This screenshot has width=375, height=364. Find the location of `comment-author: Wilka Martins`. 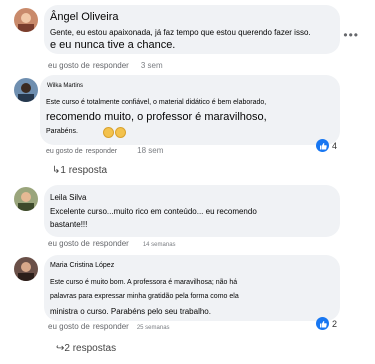

comment-author: Wilka Martins is located at coordinates (65, 86).